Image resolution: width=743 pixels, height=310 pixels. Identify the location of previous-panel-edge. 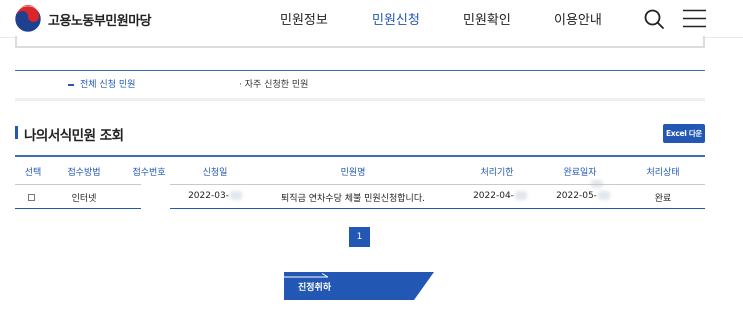
(360, 42).